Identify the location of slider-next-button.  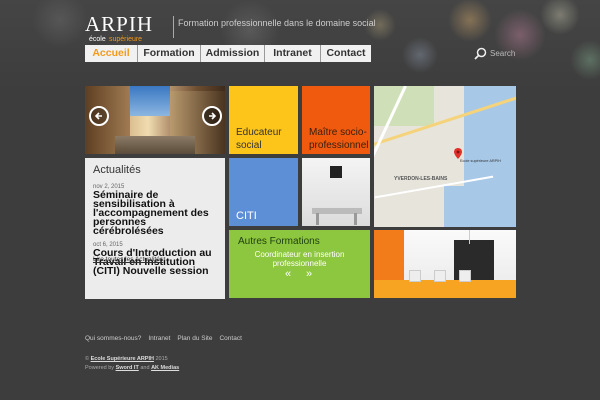
(212, 116).